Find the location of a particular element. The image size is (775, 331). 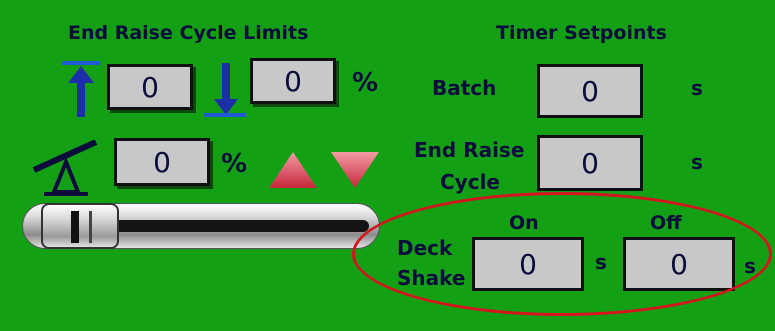

lower-arrow-icon is located at coordinates (225, 91).